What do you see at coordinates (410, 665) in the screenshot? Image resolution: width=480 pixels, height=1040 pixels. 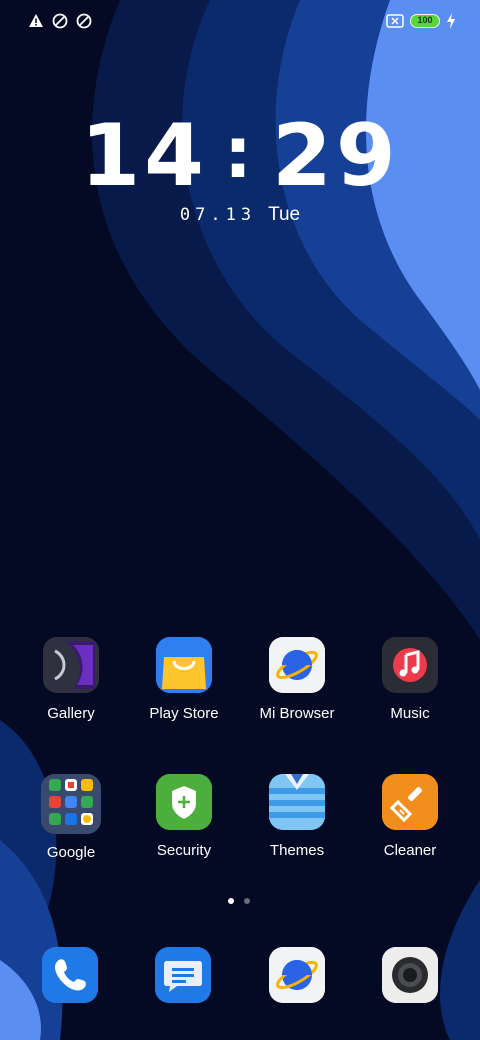 I see `music-icon` at bounding box center [410, 665].